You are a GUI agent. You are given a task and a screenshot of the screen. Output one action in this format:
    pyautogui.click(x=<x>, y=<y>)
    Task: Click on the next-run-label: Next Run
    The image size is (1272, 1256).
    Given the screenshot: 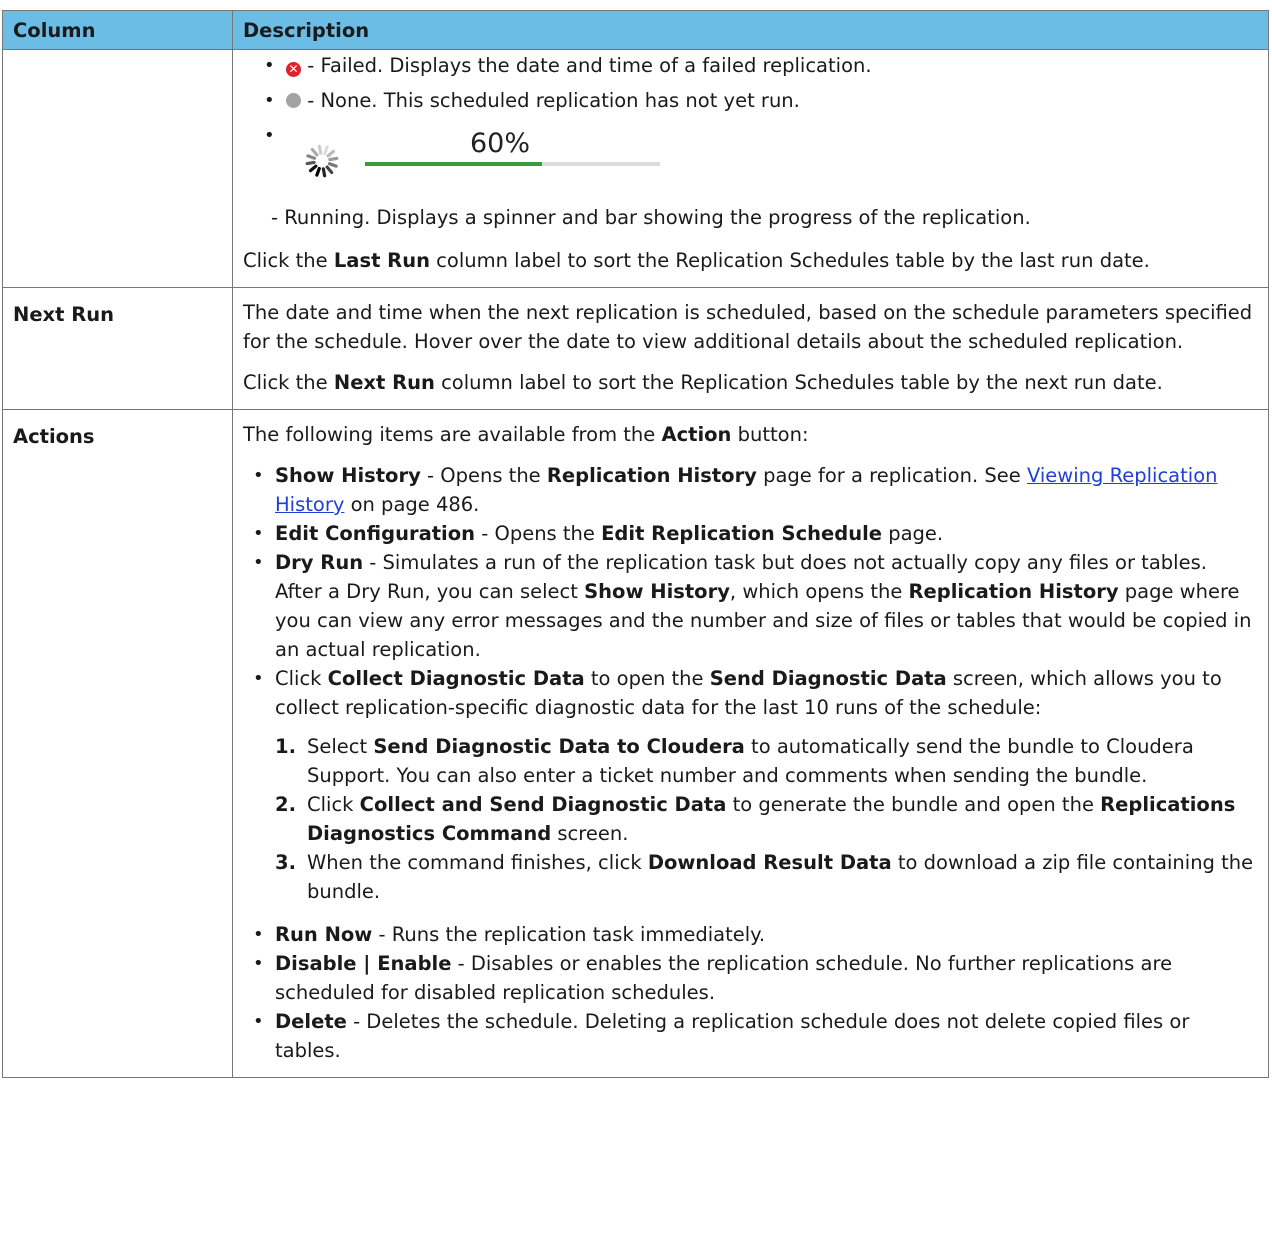 What is the action you would take?
    pyautogui.click(x=117, y=348)
    